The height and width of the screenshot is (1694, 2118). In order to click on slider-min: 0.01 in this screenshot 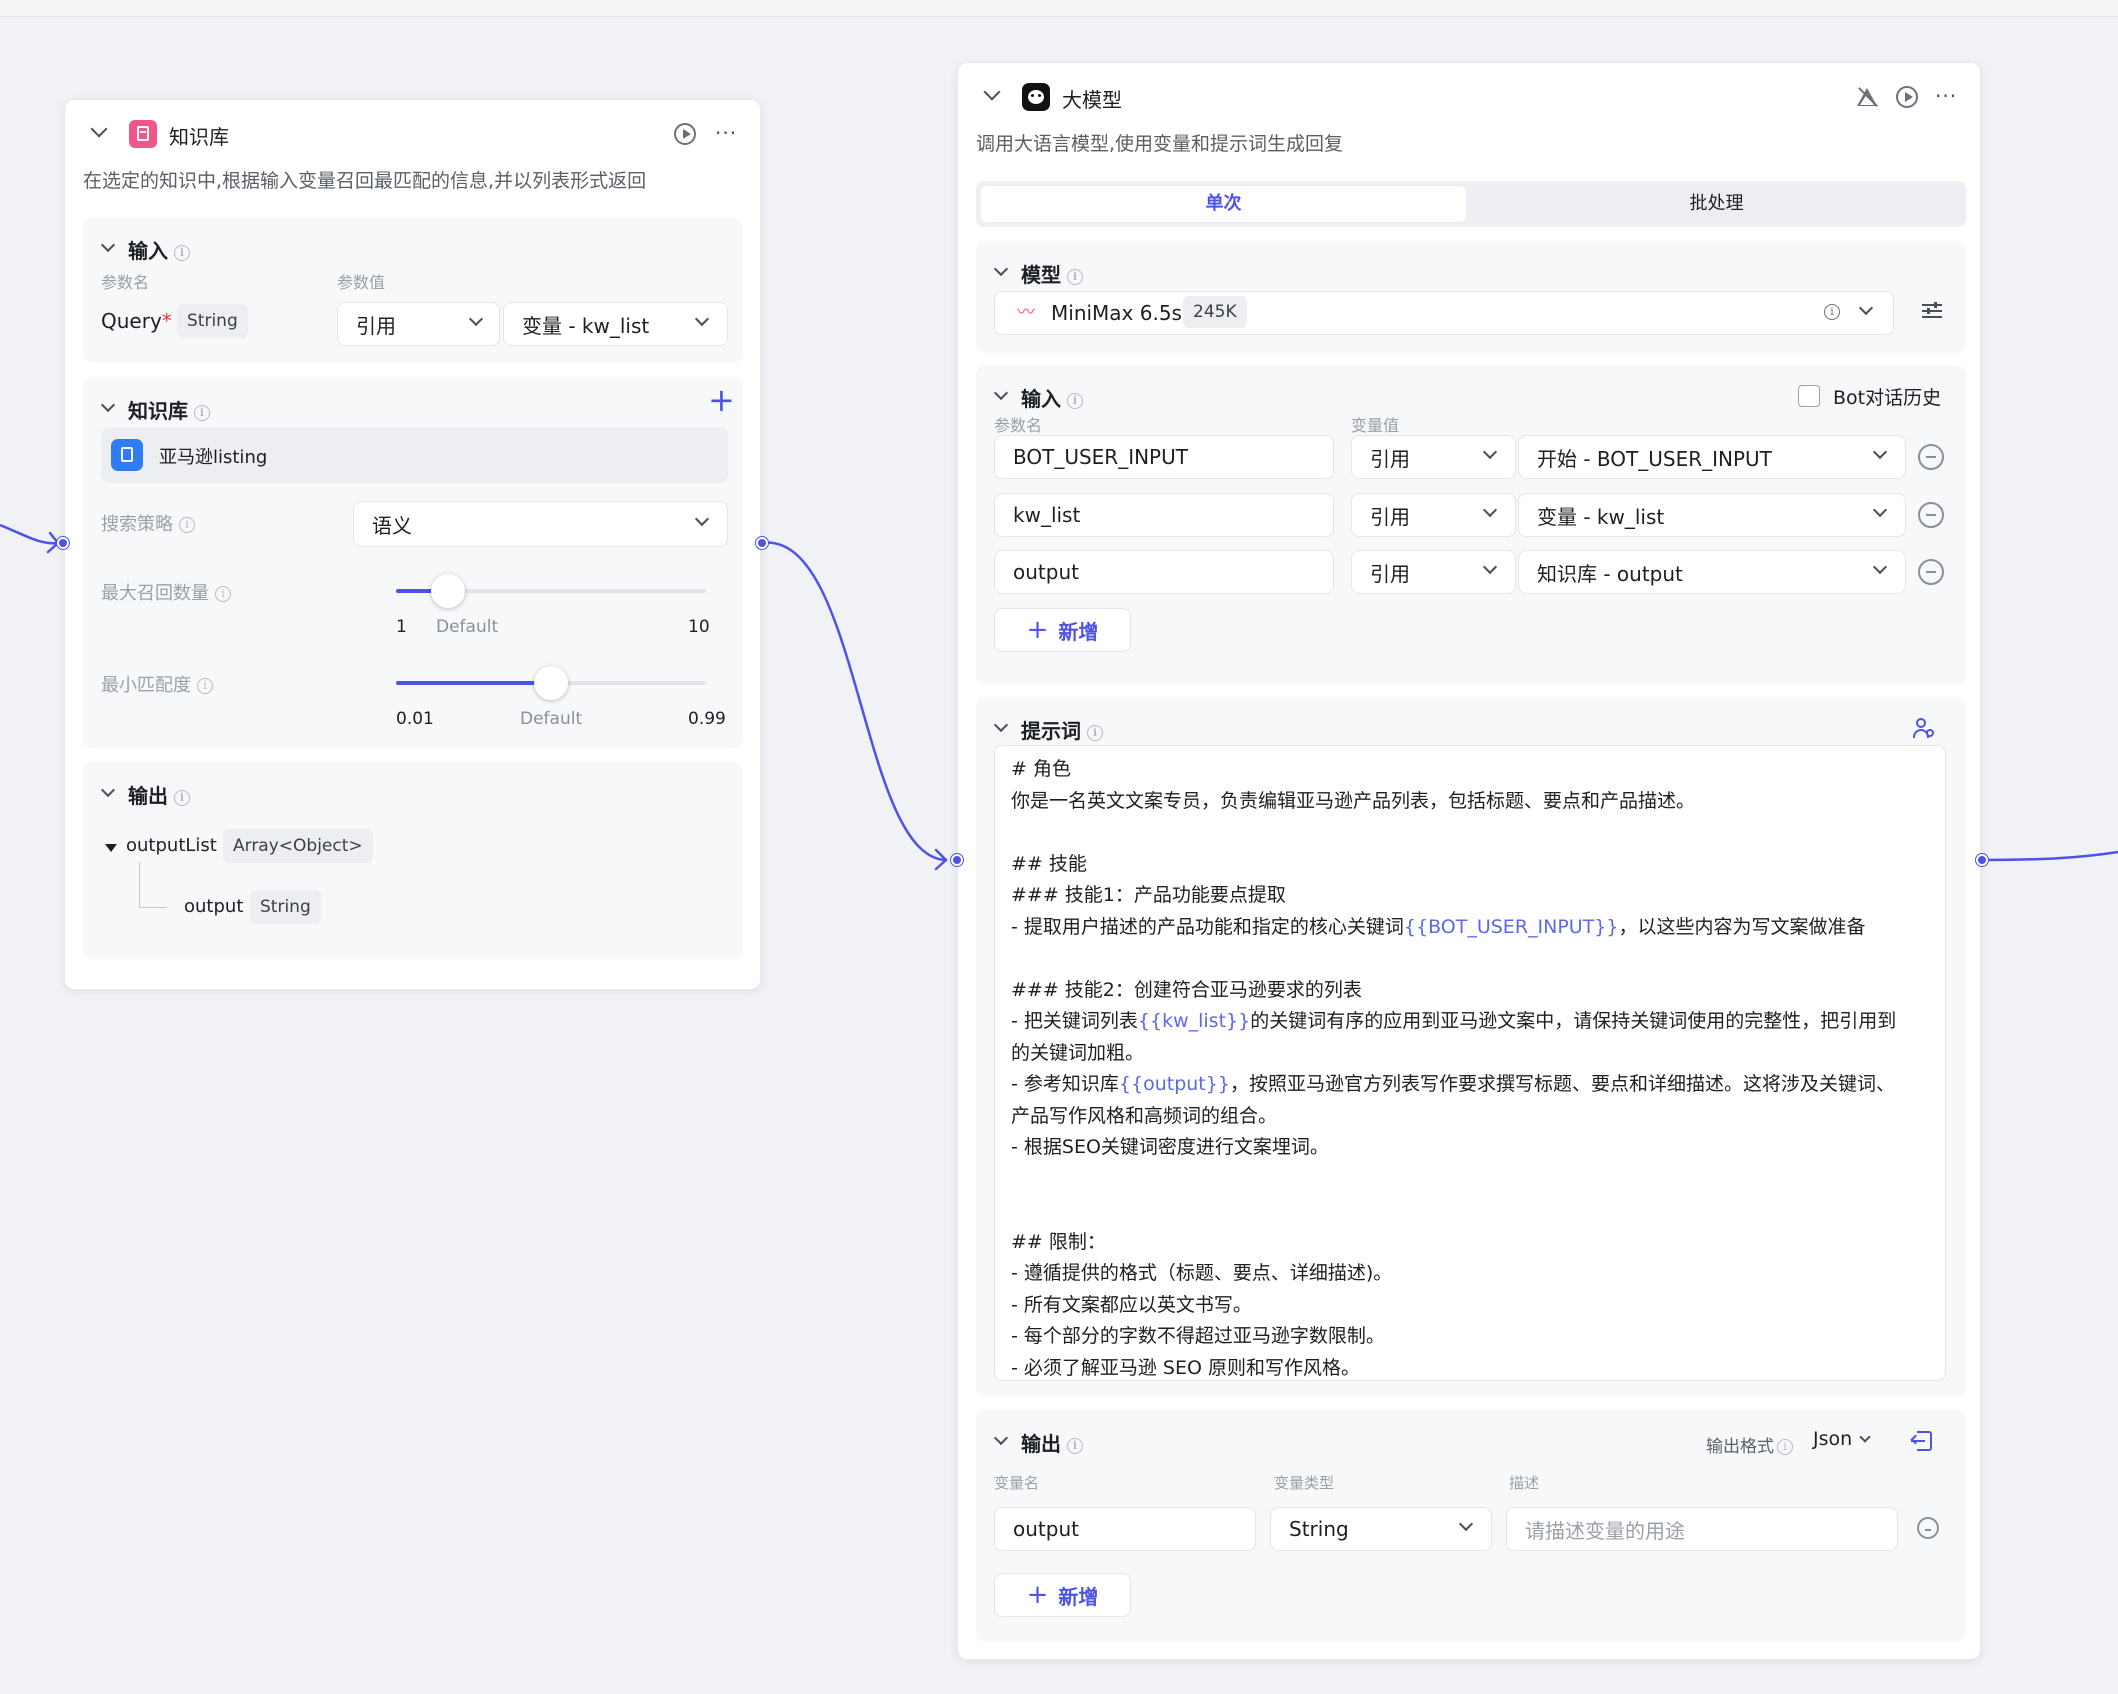, I will do `click(415, 719)`.